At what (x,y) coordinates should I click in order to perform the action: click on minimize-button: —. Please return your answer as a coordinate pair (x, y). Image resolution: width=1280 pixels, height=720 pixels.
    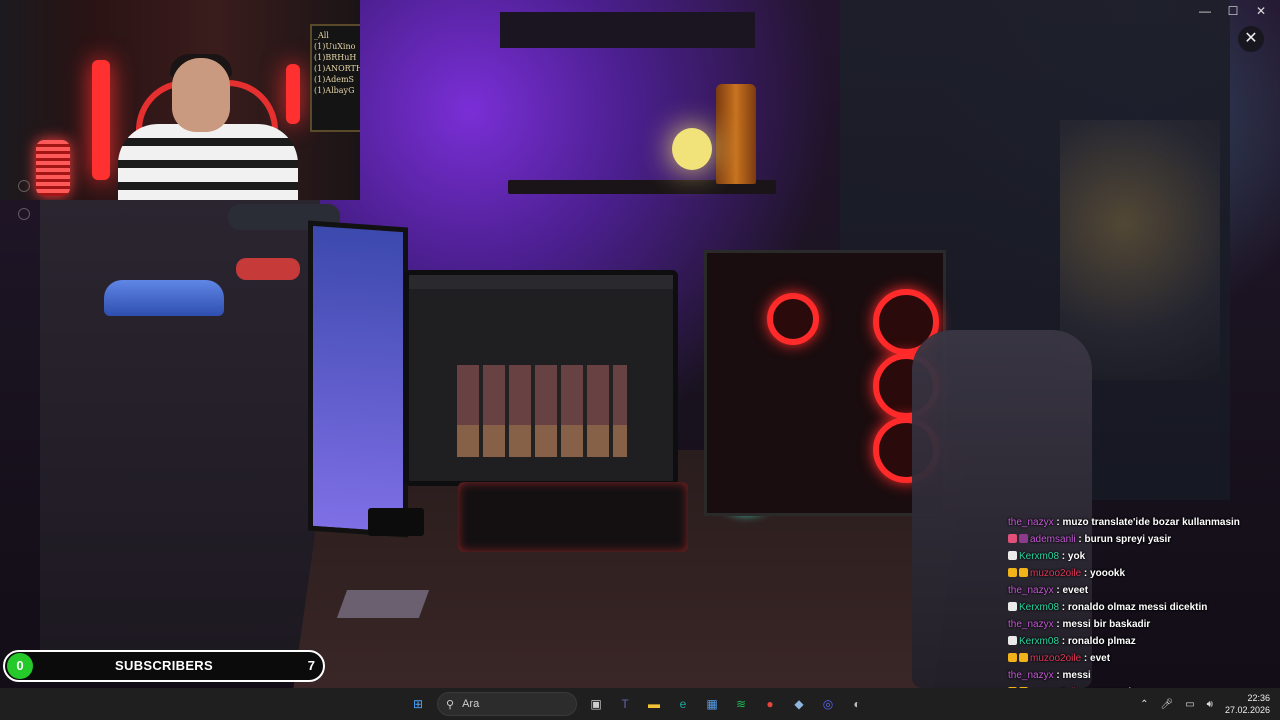
    Looking at the image, I should click on (1205, 11).